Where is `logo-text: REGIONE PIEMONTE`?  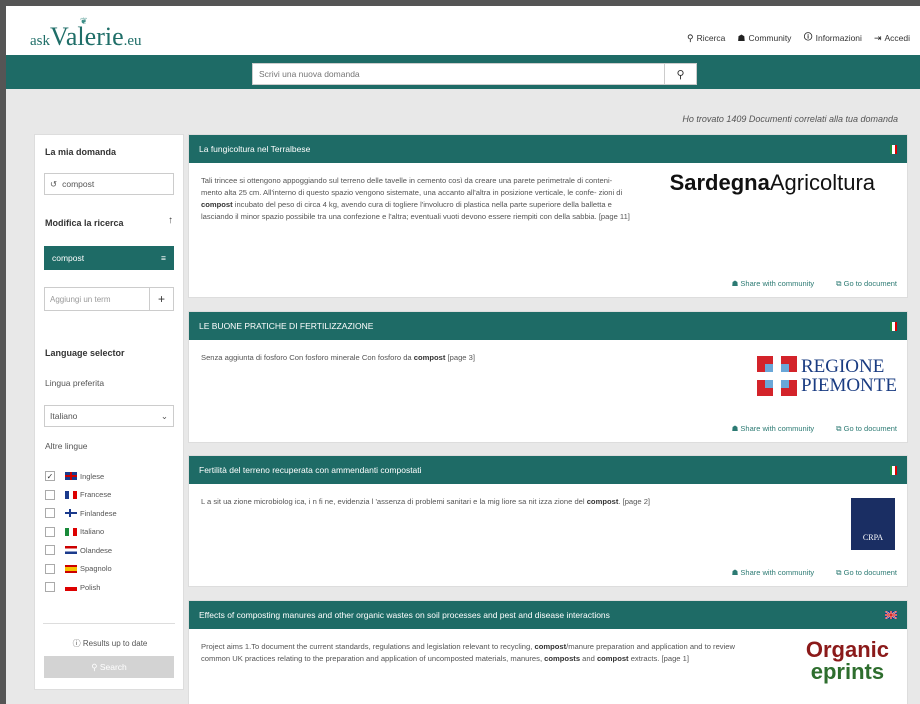
logo-text: REGIONE PIEMONTE is located at coordinates (849, 376).